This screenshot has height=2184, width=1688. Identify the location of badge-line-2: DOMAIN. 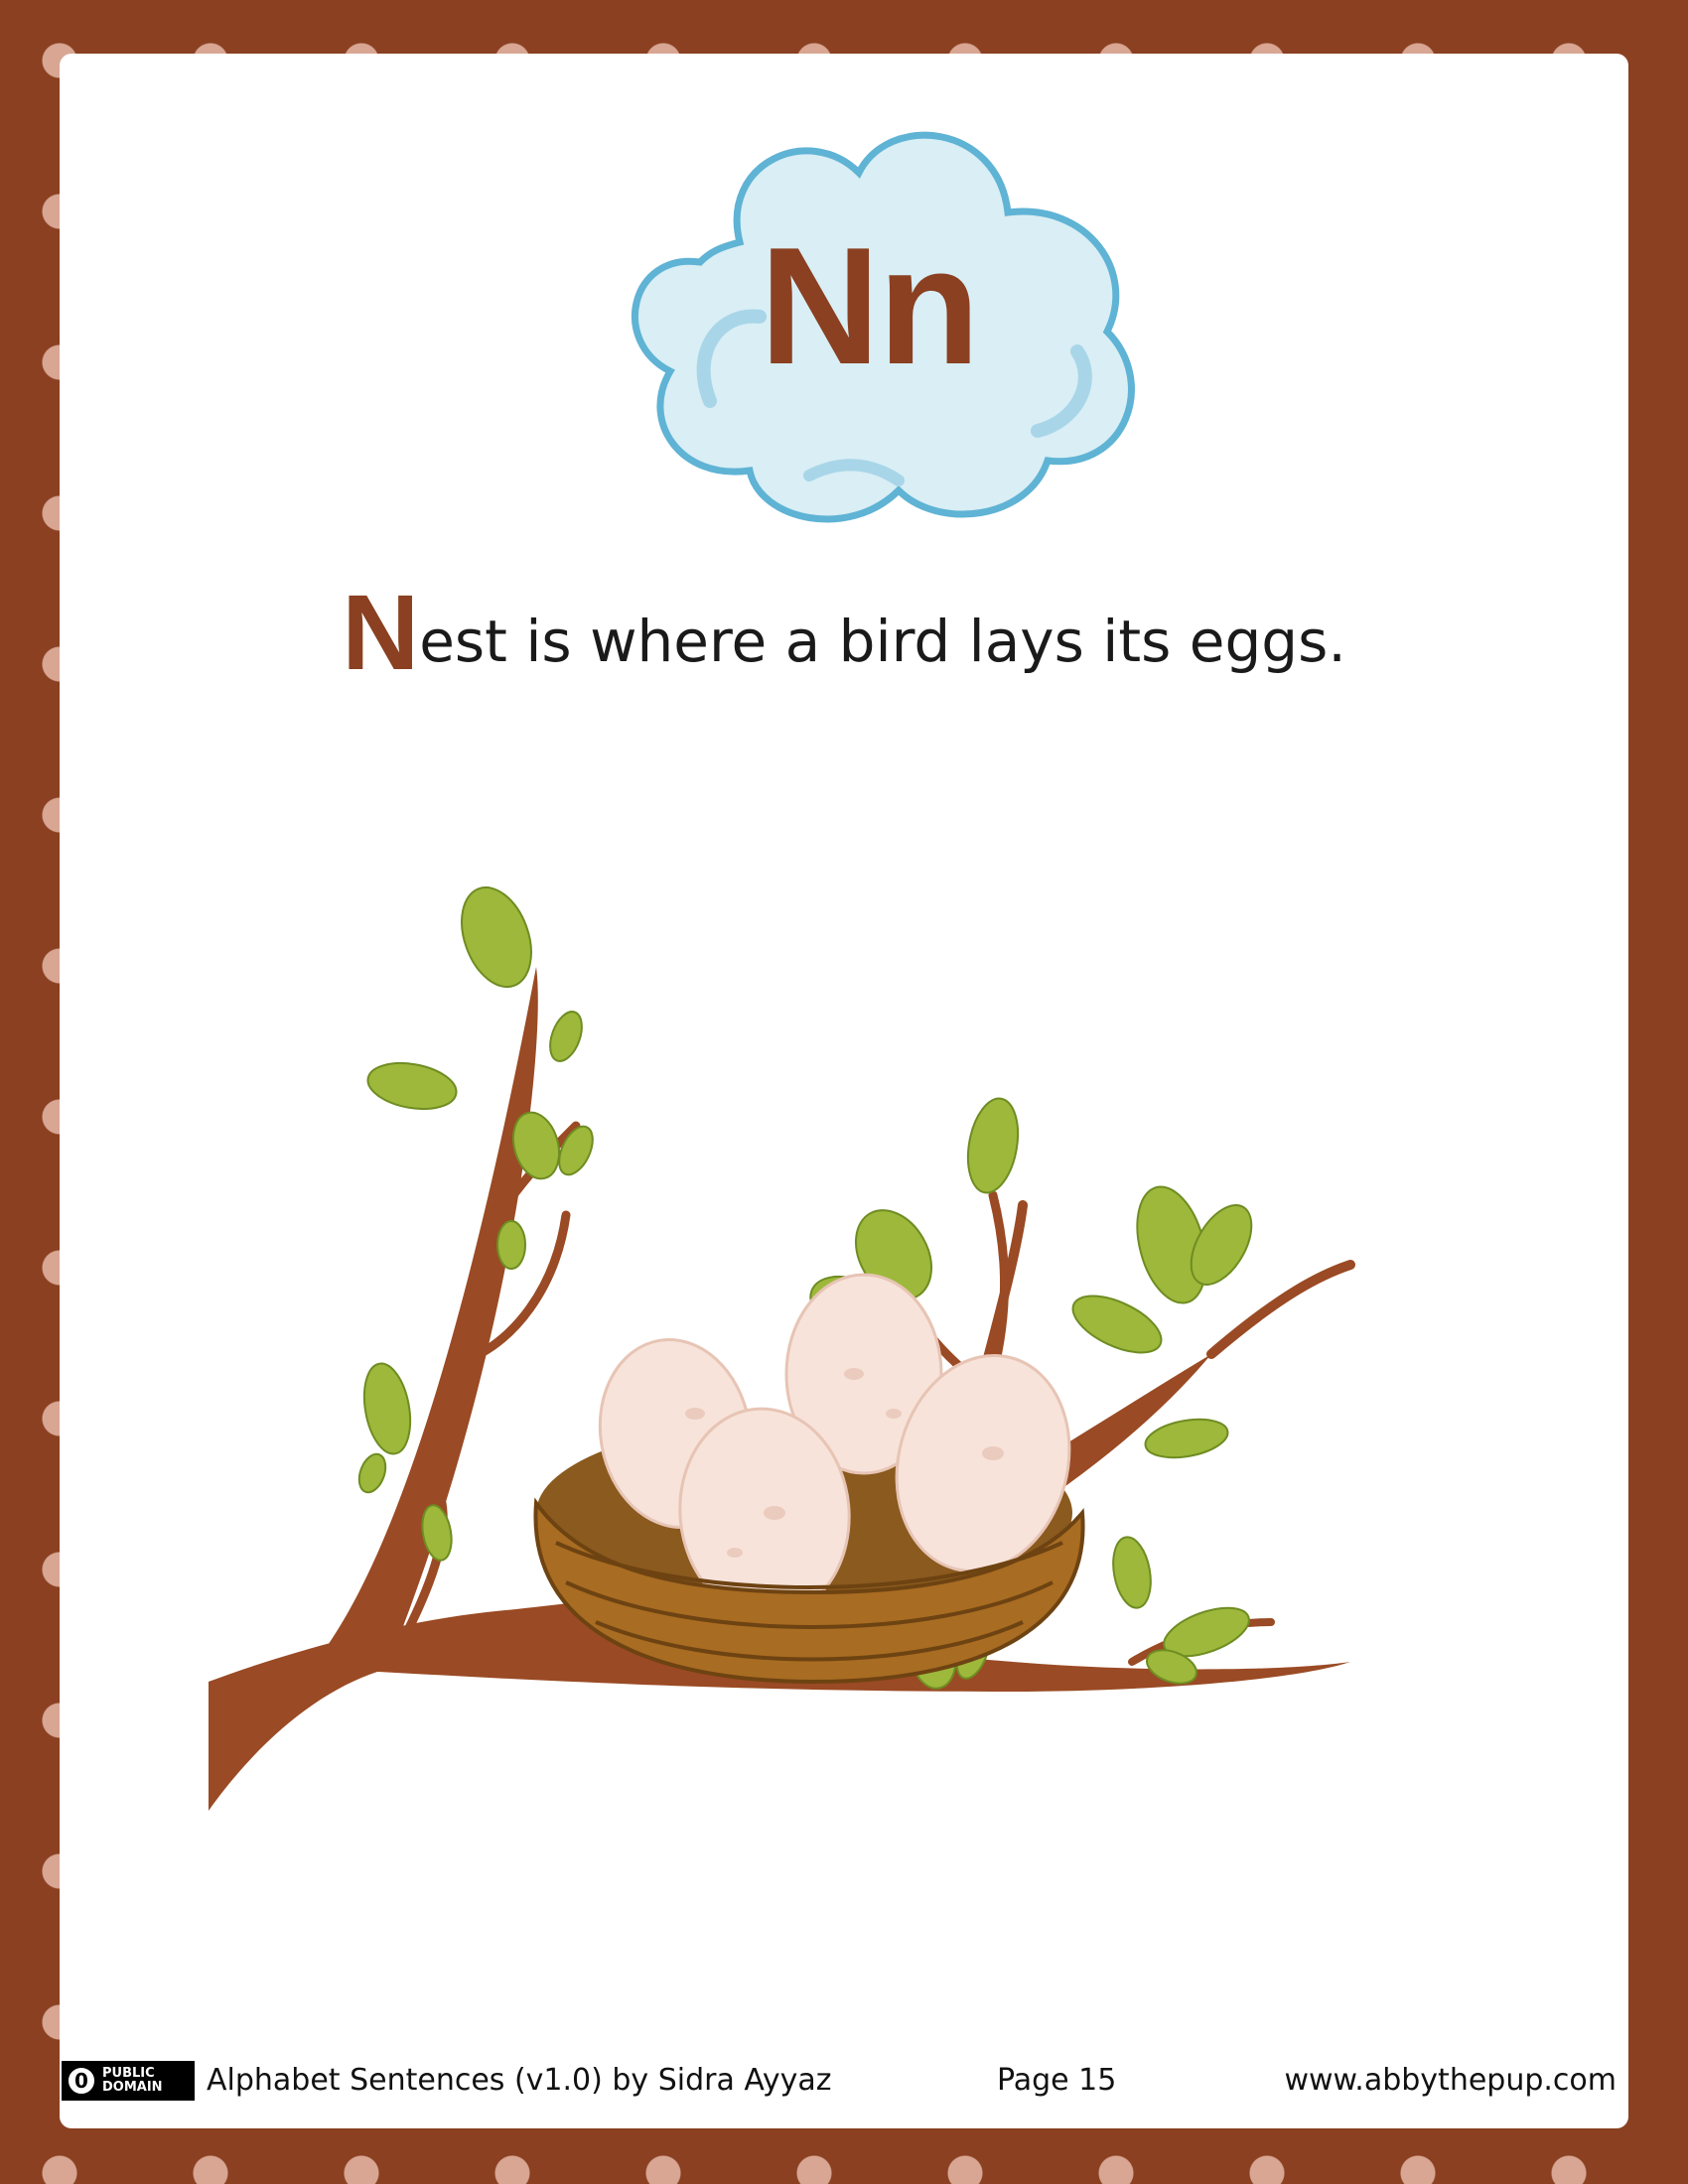
(132, 2087).